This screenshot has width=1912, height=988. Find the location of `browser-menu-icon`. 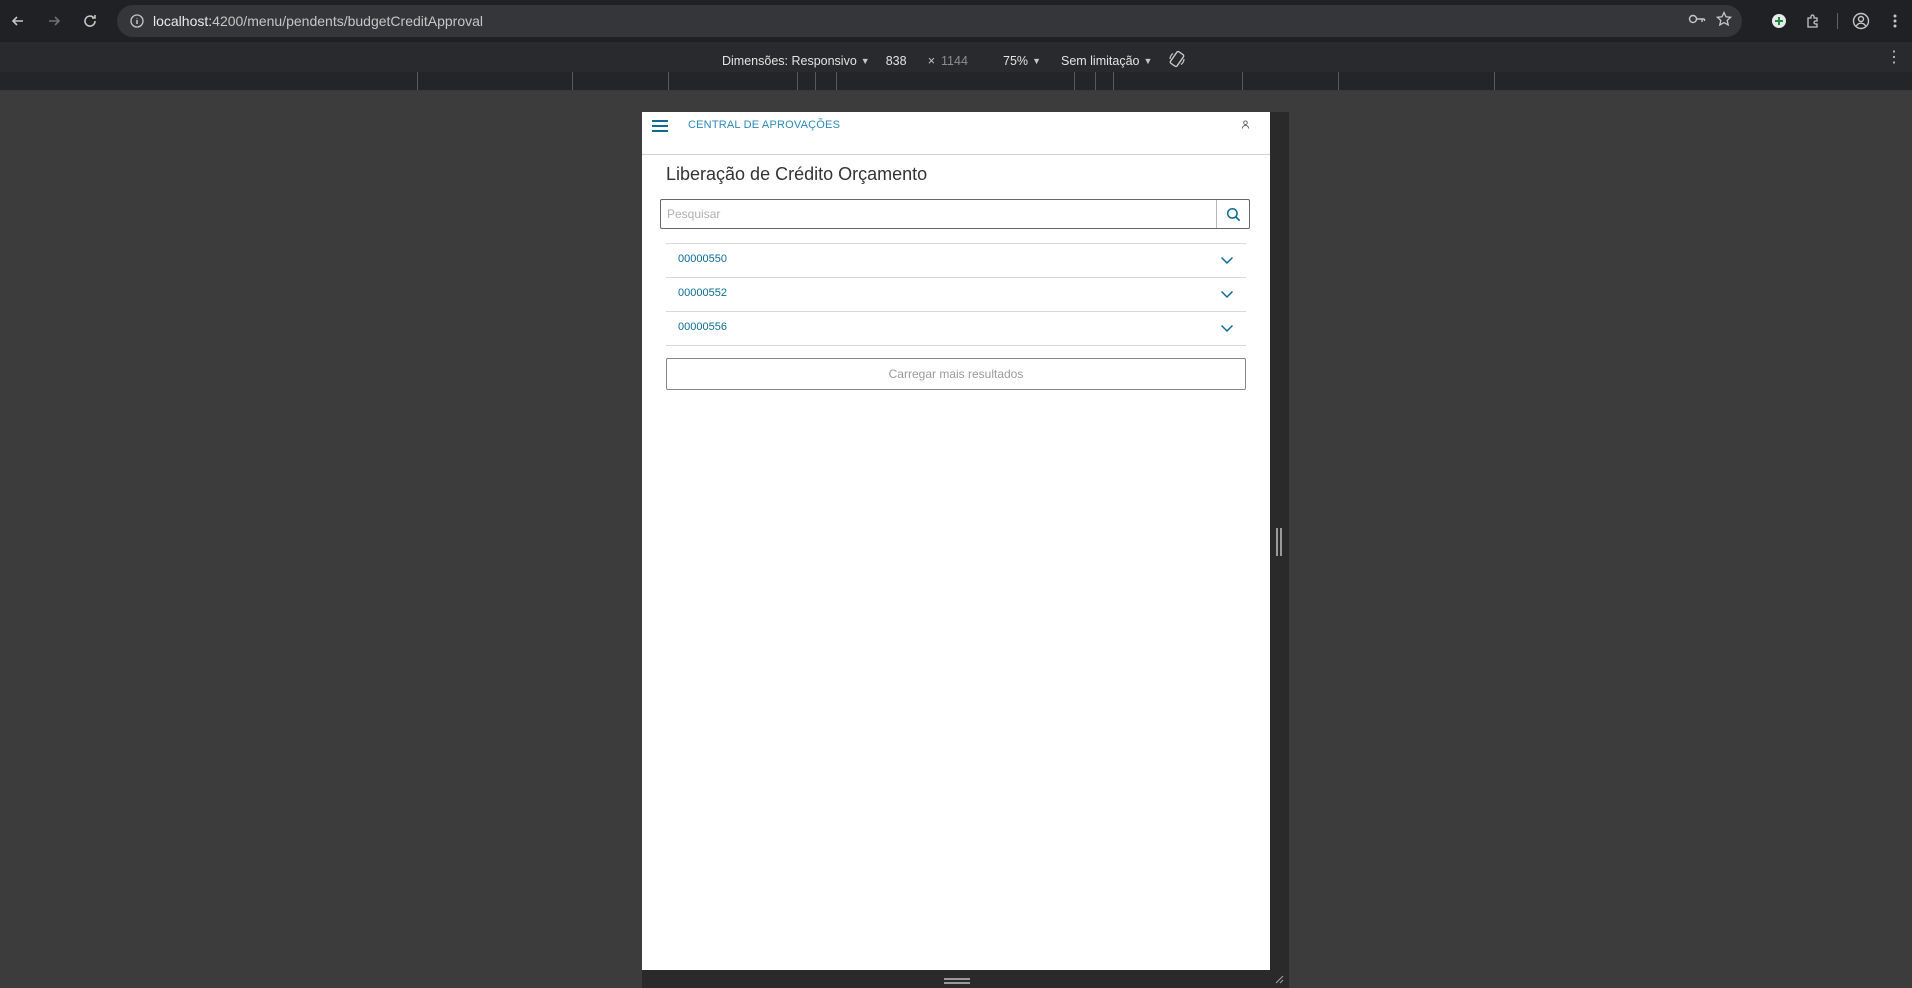

browser-menu-icon is located at coordinates (1895, 21).